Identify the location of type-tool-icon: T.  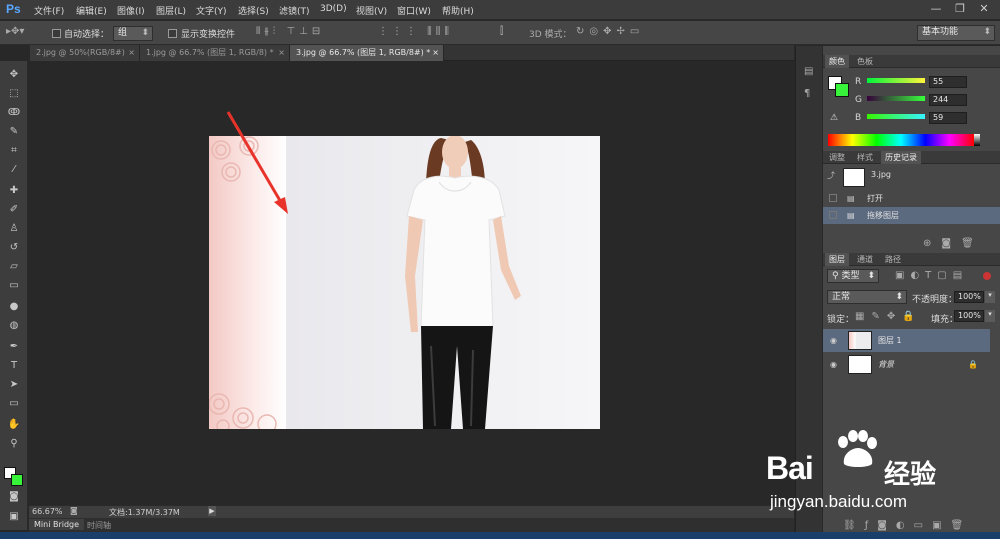
(14, 366).